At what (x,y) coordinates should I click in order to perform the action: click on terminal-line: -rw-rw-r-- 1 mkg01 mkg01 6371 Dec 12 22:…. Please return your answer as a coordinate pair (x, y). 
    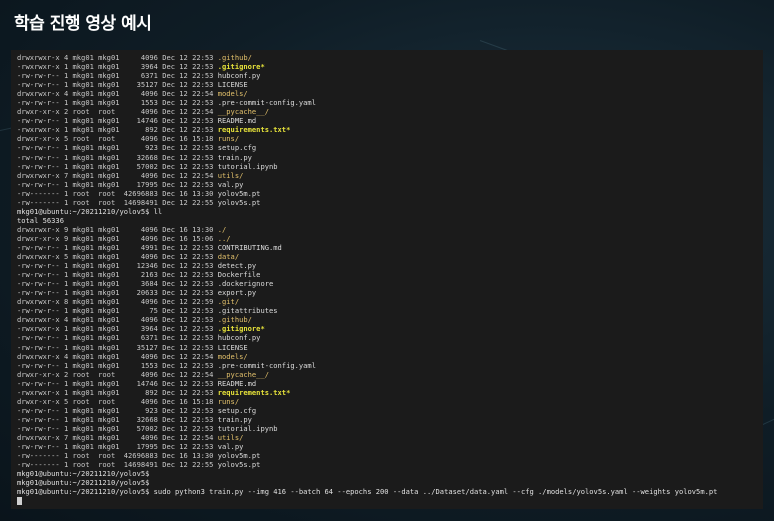
    Looking at the image, I should click on (387, 337).